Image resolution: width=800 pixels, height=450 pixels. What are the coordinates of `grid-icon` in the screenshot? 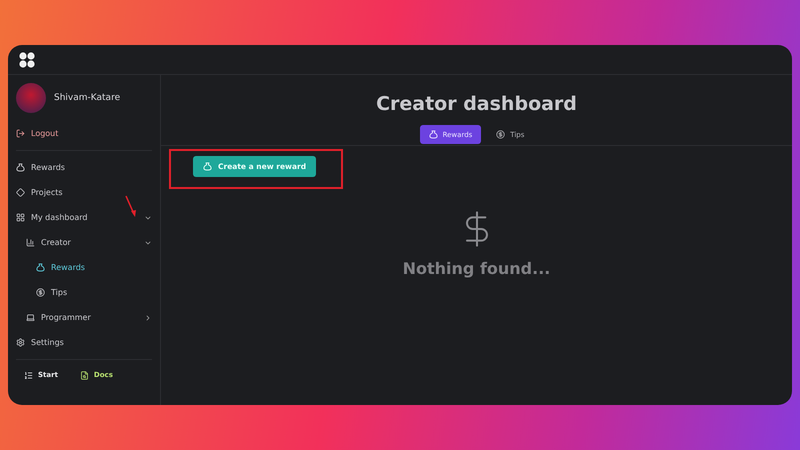 It's located at (20, 217).